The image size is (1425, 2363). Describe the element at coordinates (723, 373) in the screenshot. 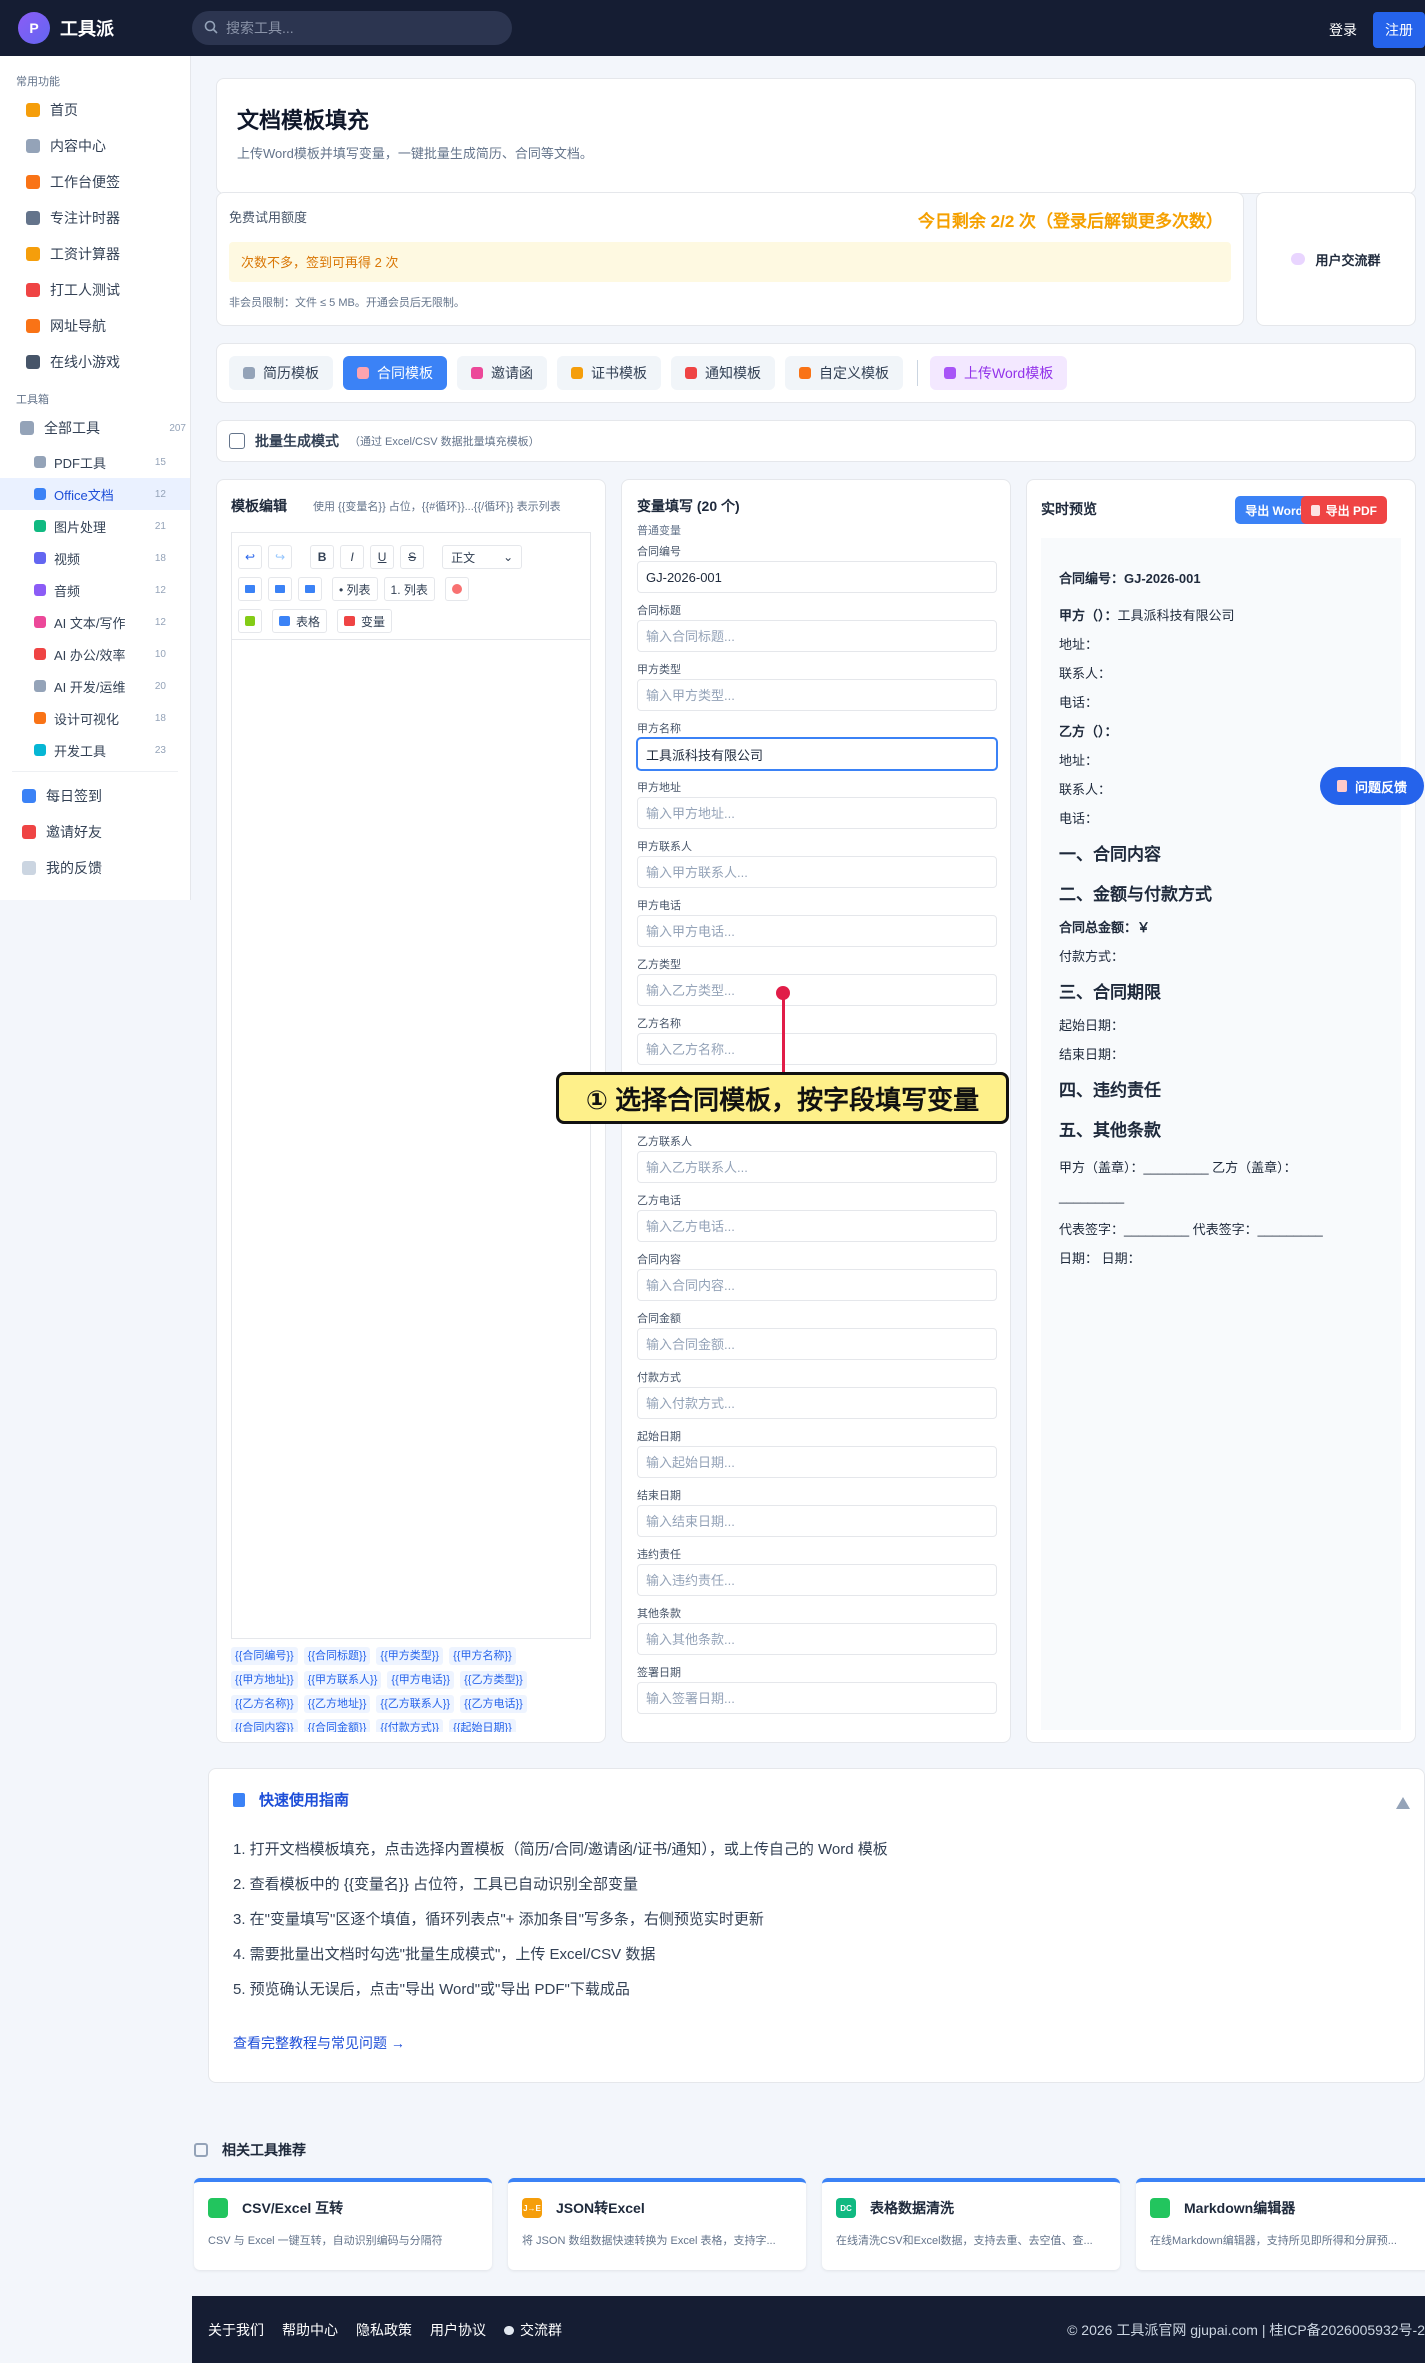

I see `template-tab: 通知模板` at that location.